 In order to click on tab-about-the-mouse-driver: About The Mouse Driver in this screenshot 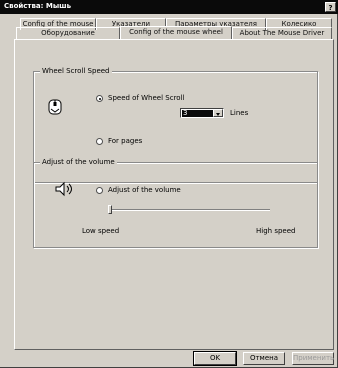, I will do `click(282, 33)`.